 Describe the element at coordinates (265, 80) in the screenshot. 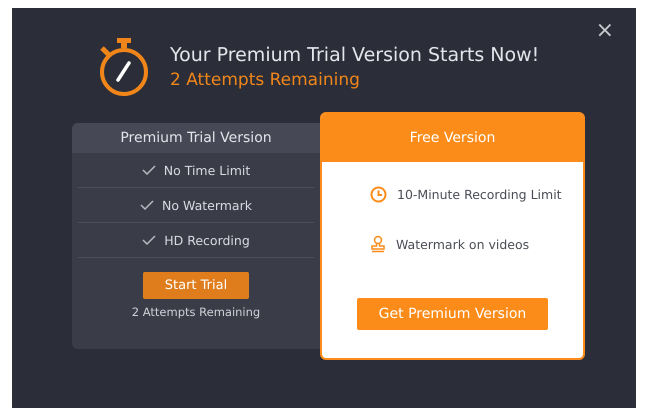

I see `attempts-subtitle: 2 Attempts Remaining` at that location.